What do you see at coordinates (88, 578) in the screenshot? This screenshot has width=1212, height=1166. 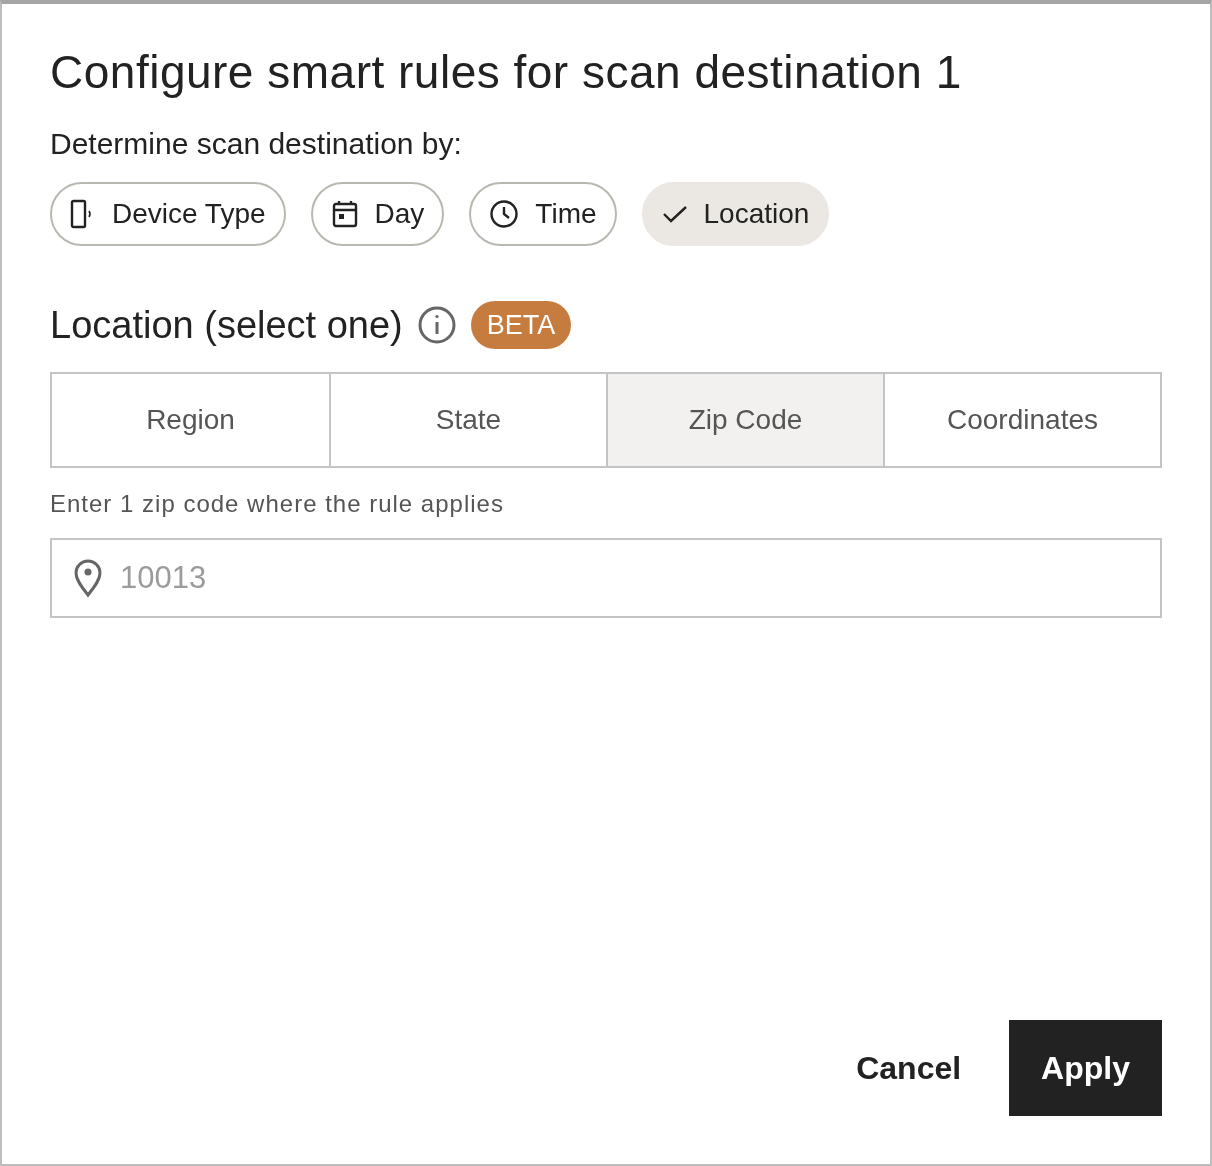 I see `map-pin-icon` at bounding box center [88, 578].